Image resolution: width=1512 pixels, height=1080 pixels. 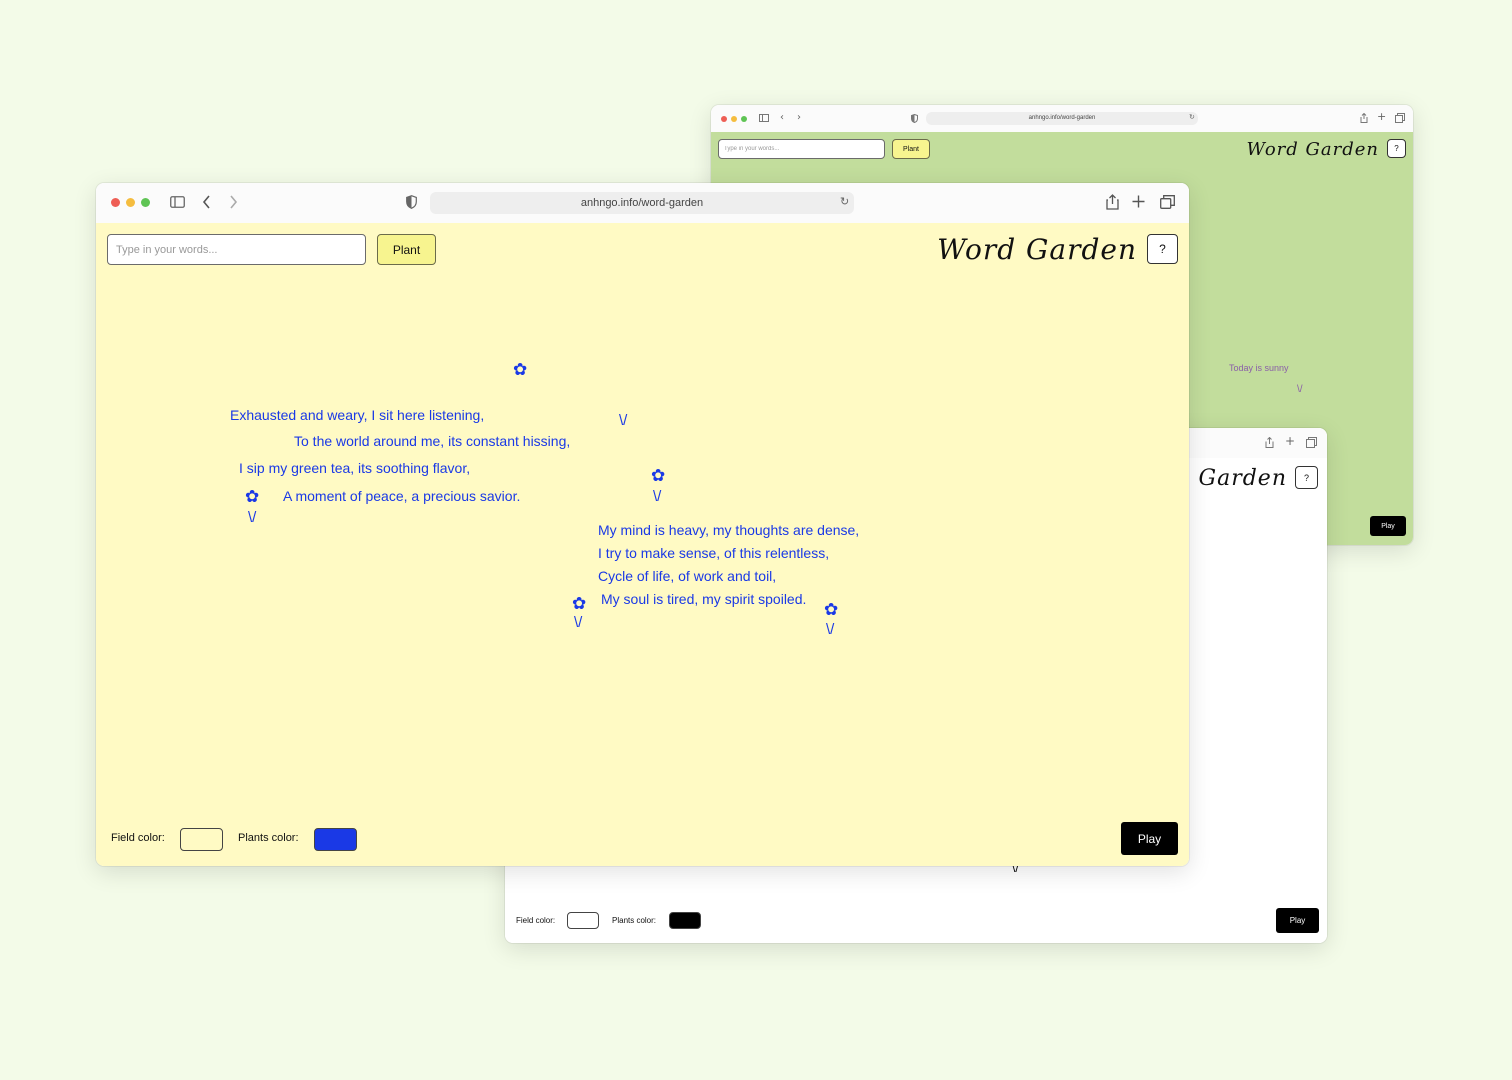 I want to click on browser-toolbar: anhngo.info/word-garden ↻, so click(x=642, y=203).